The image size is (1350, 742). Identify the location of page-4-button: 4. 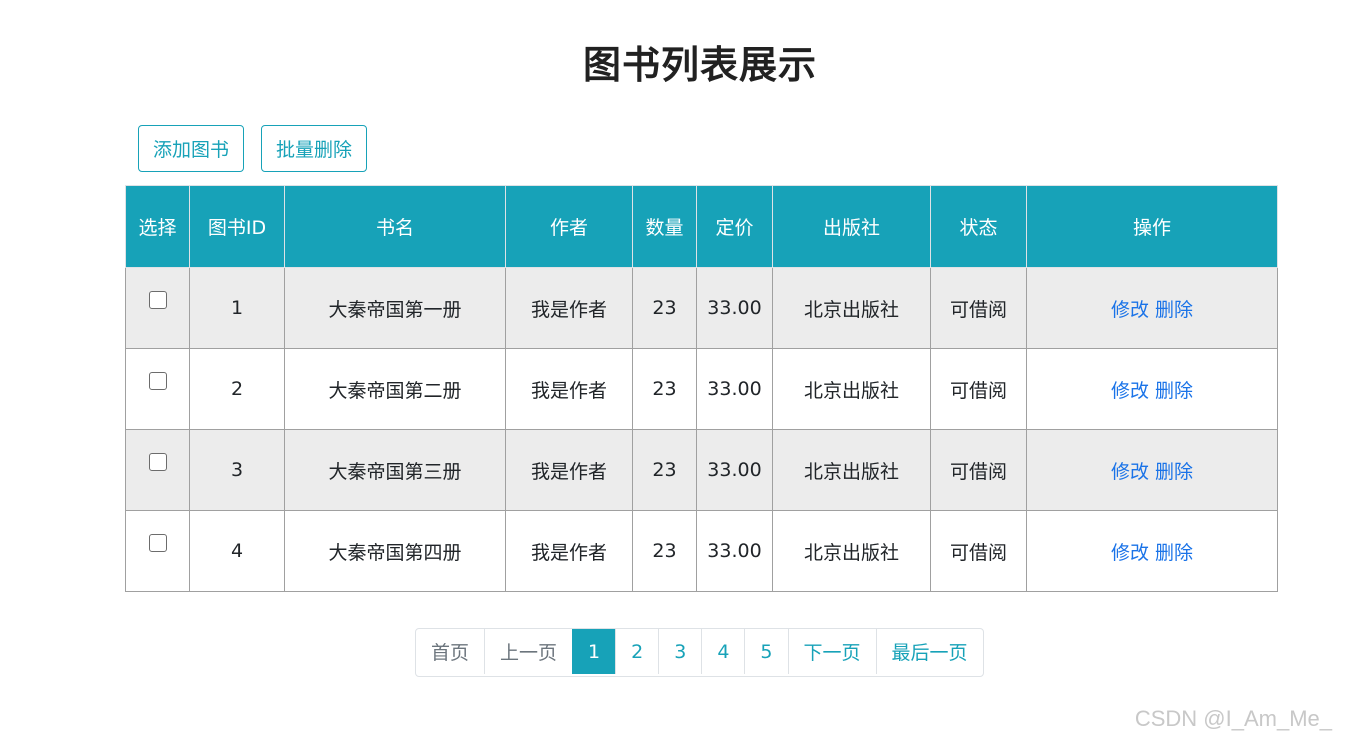
(722, 651).